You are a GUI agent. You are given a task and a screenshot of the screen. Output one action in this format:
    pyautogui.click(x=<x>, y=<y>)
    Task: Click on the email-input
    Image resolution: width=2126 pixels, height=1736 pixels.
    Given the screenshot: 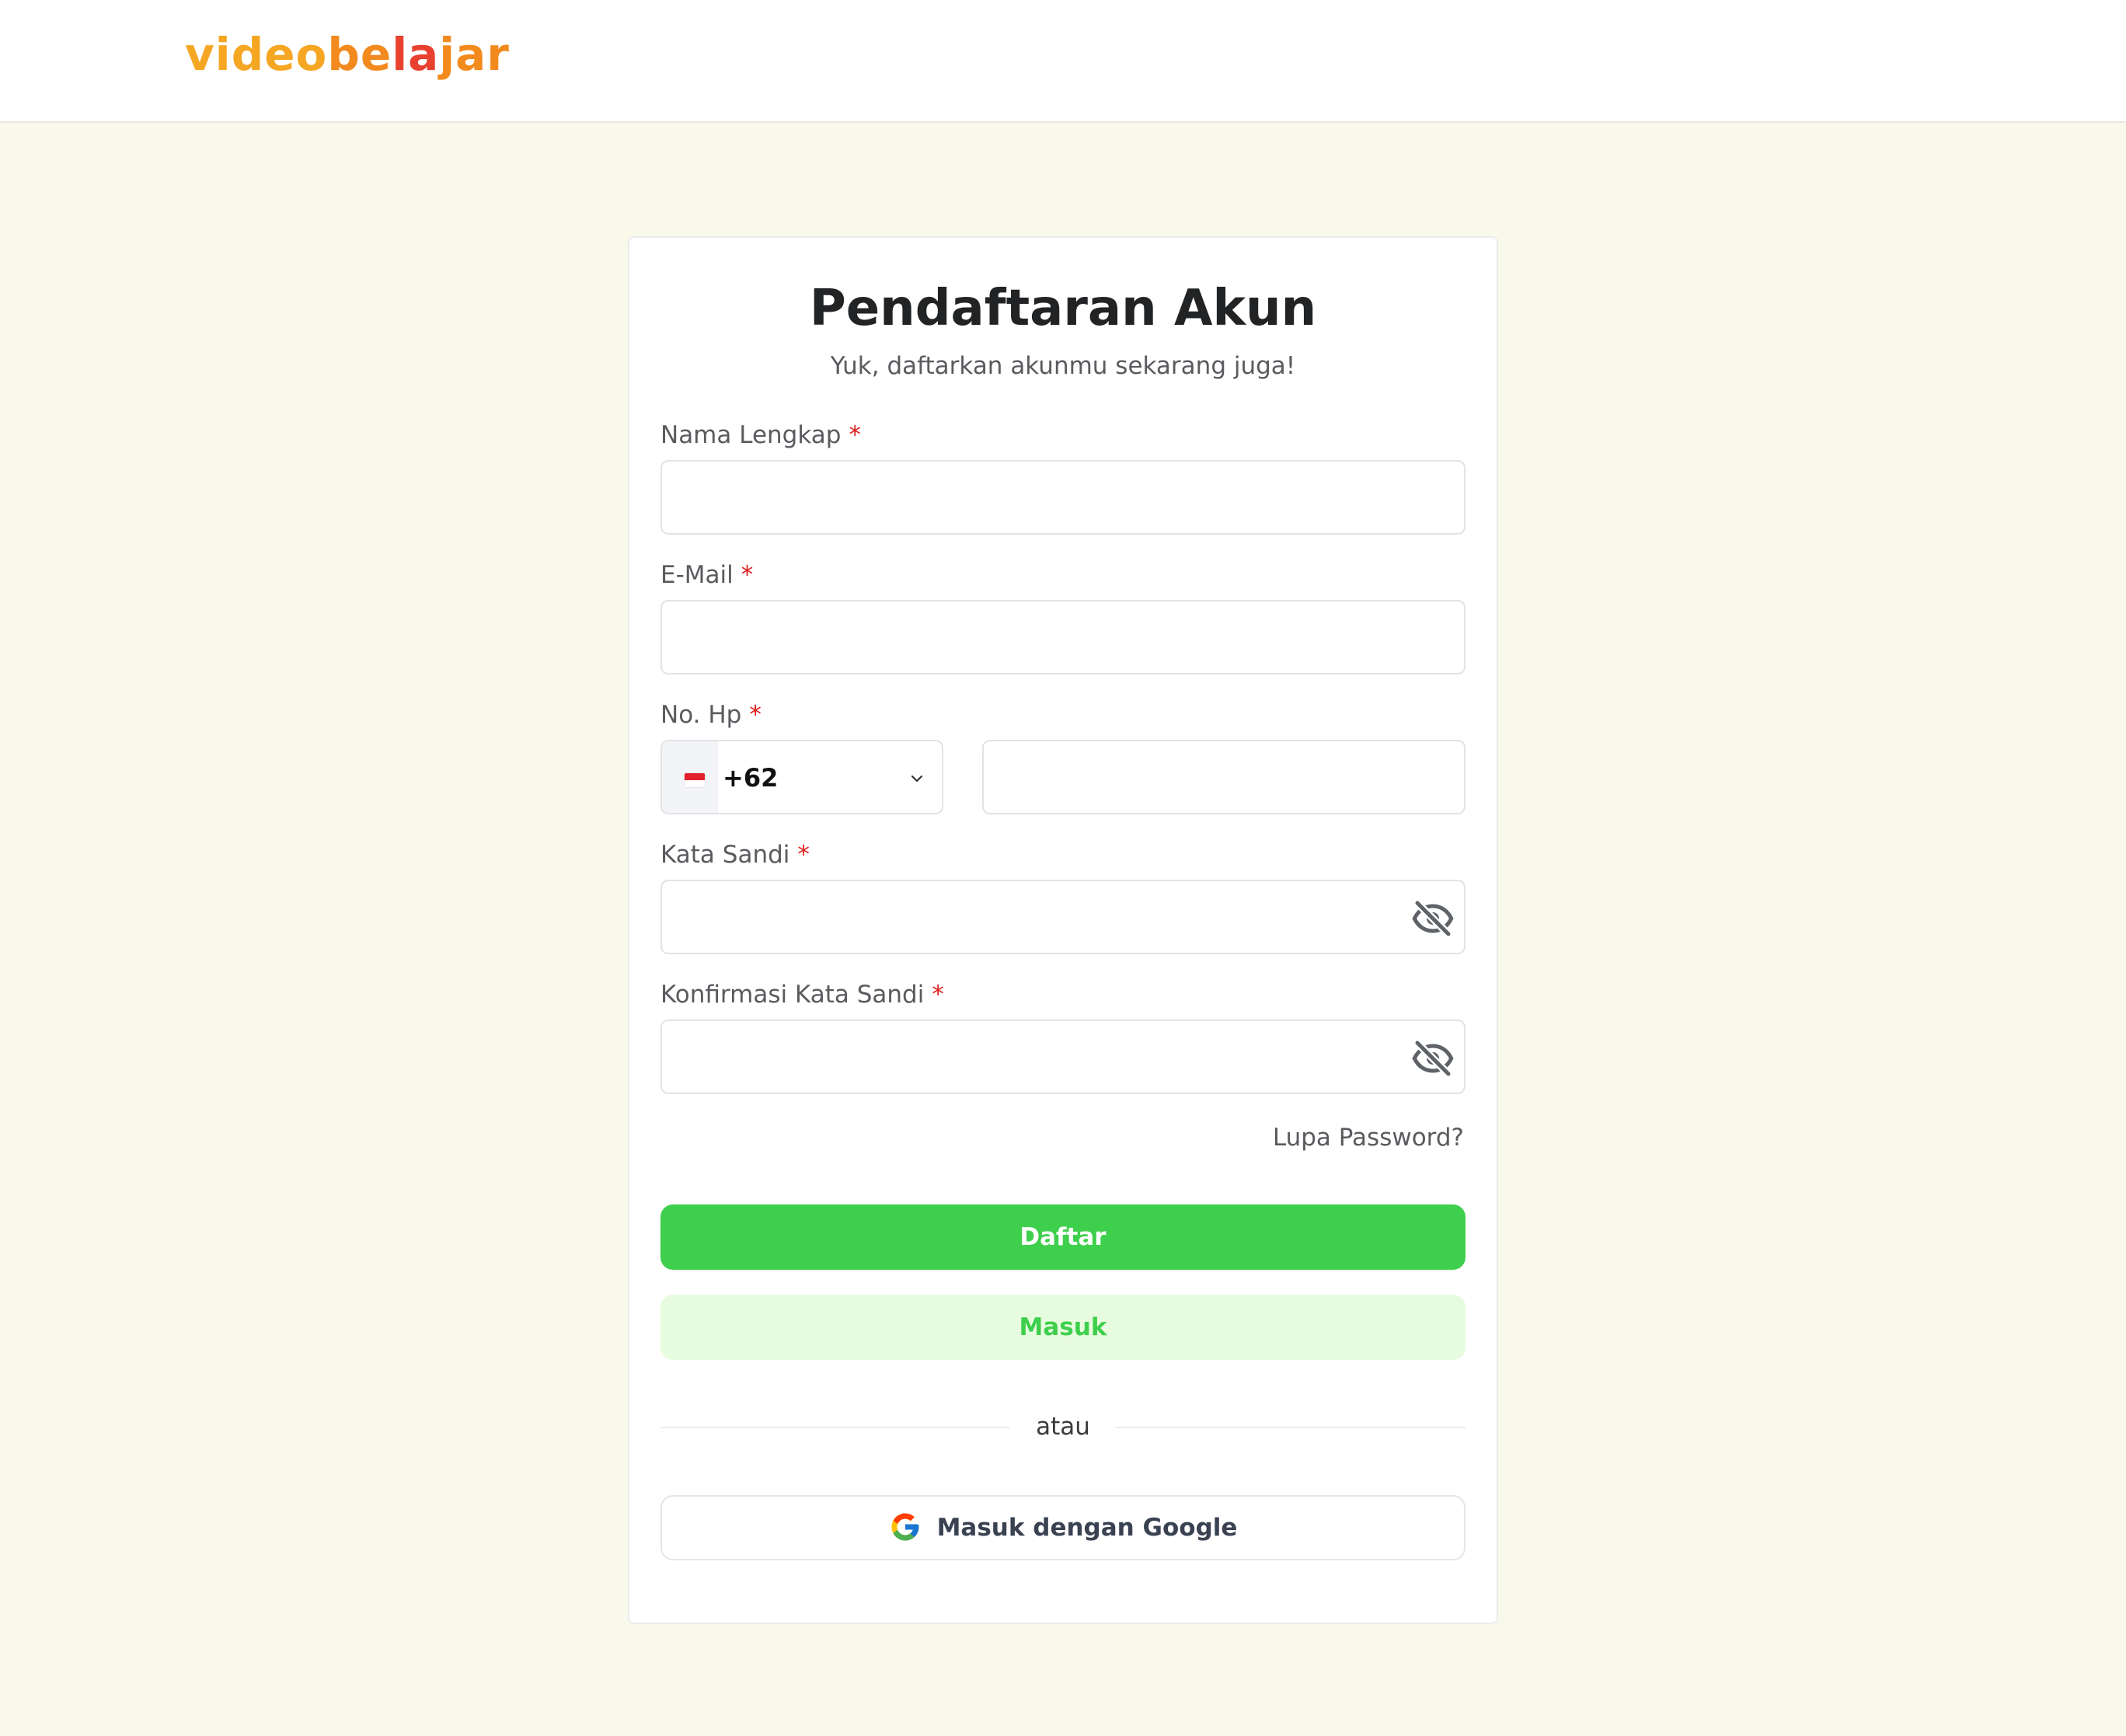 What is the action you would take?
    pyautogui.click(x=1063, y=637)
    